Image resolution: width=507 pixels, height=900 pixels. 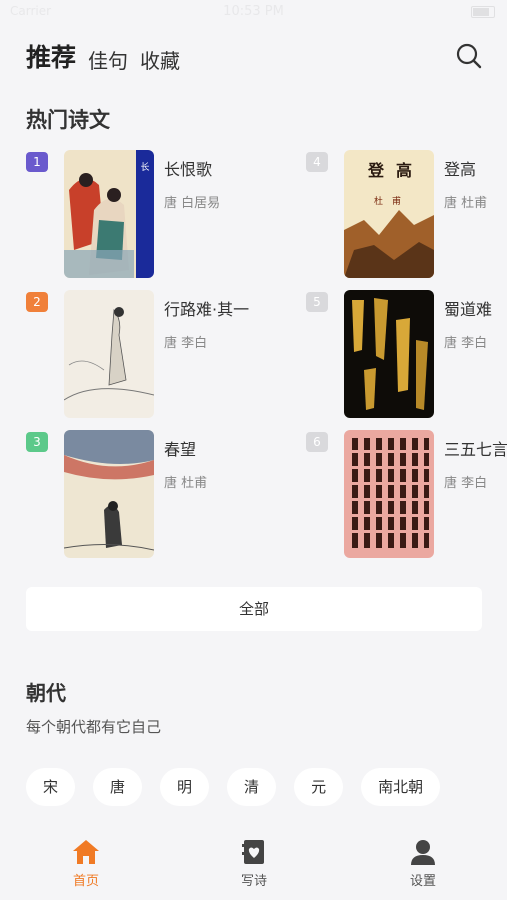 I want to click on poem-title: 长恨歌, so click(x=188, y=169).